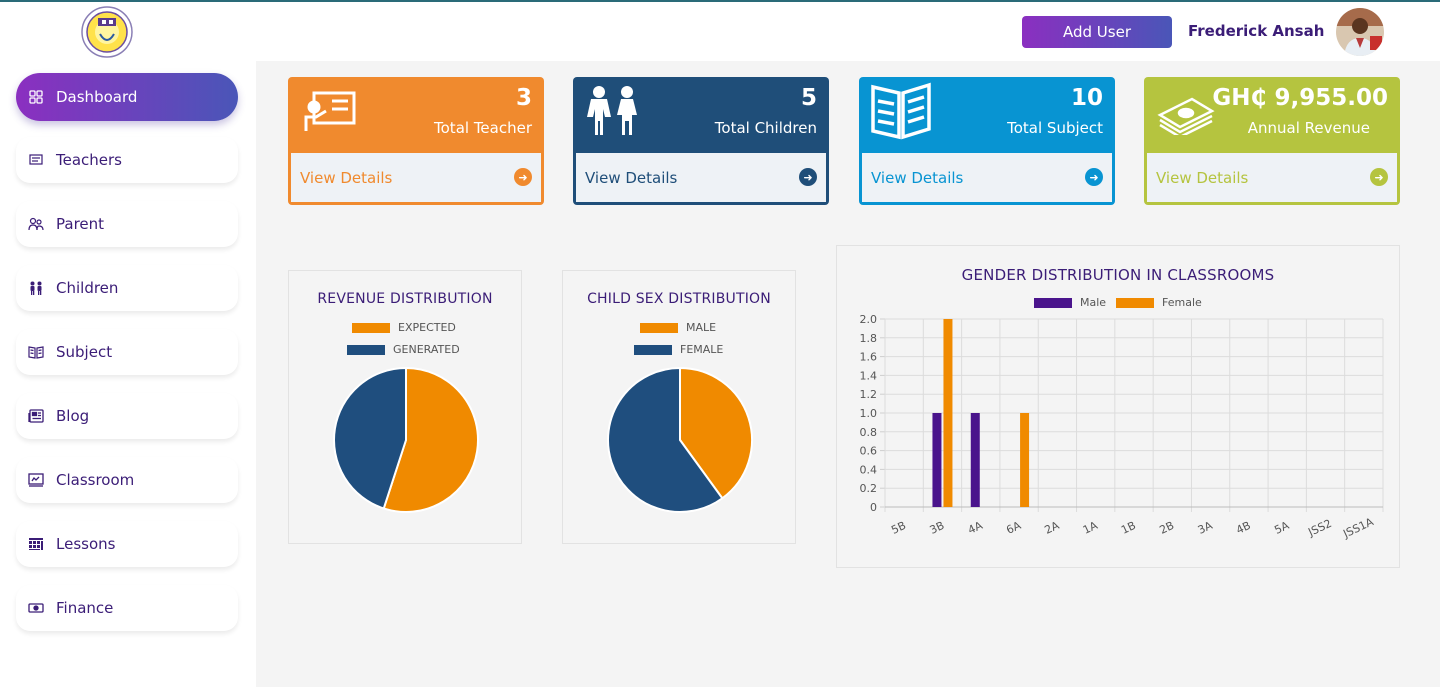 The width and height of the screenshot is (1440, 687). What do you see at coordinates (937, 528) in the screenshot?
I see `x-tick-label: 3B` at bounding box center [937, 528].